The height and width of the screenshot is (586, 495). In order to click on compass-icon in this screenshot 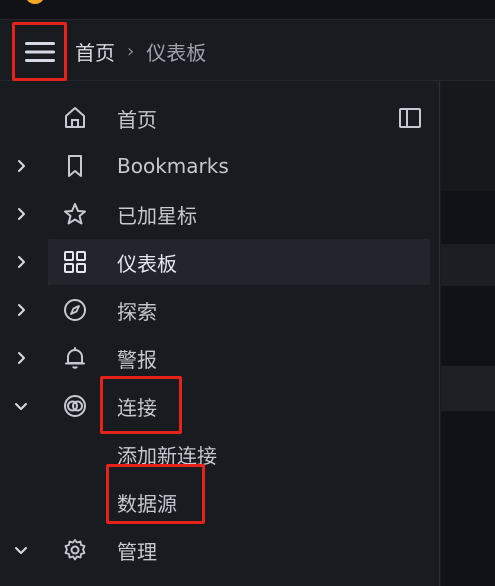, I will do `click(75, 310)`.